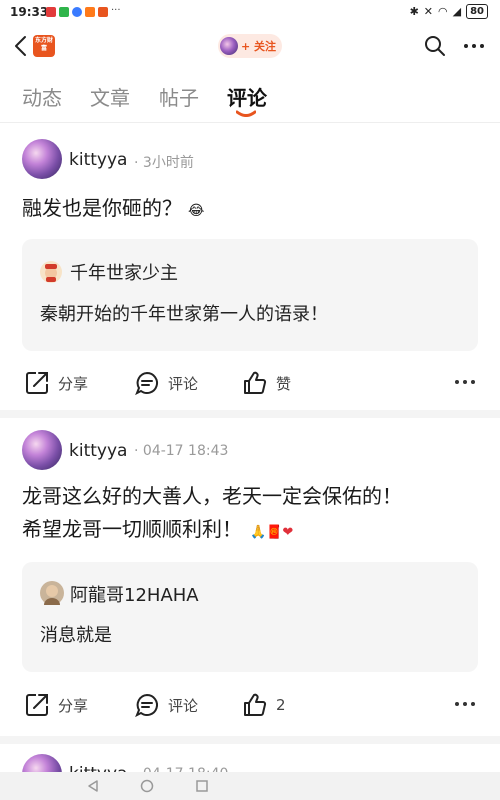 This screenshot has height=800, width=500. Describe the element at coordinates (184, 314) in the screenshot. I see `quote-text: 秦朝开始的千年世家第一人的语录！` at that location.